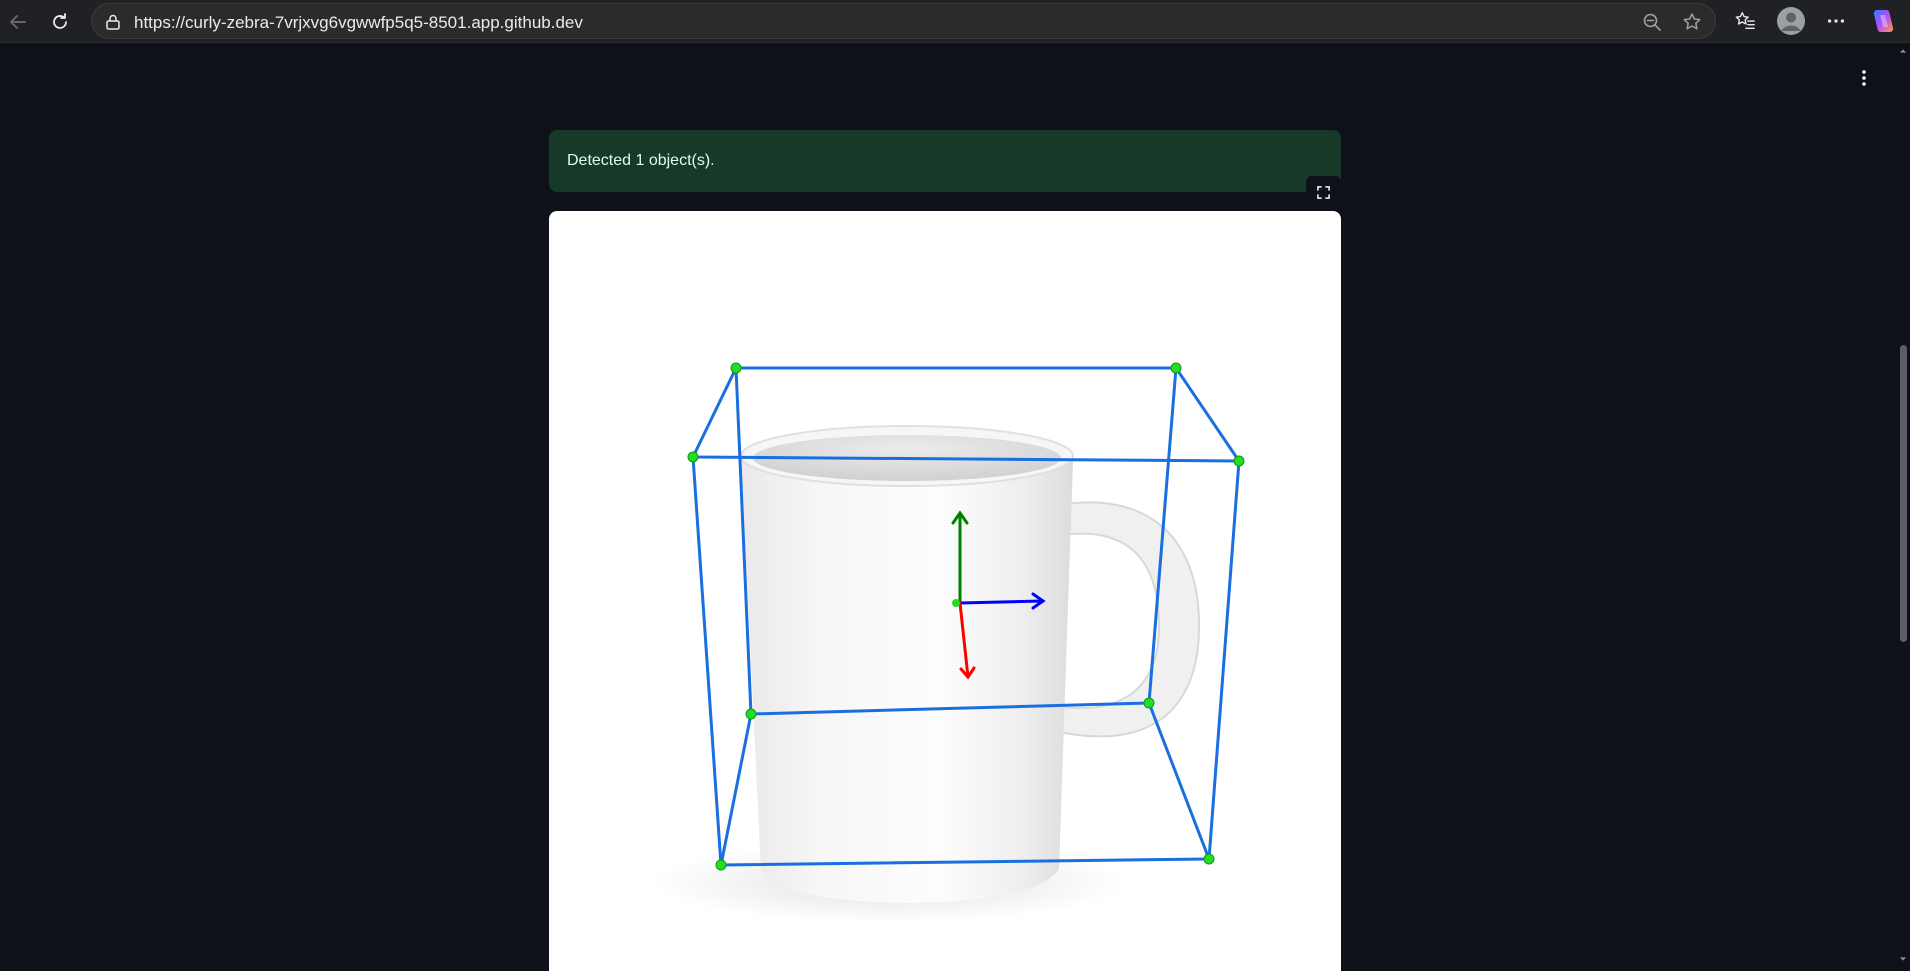  I want to click on mug-handle, so click(1127, 619).